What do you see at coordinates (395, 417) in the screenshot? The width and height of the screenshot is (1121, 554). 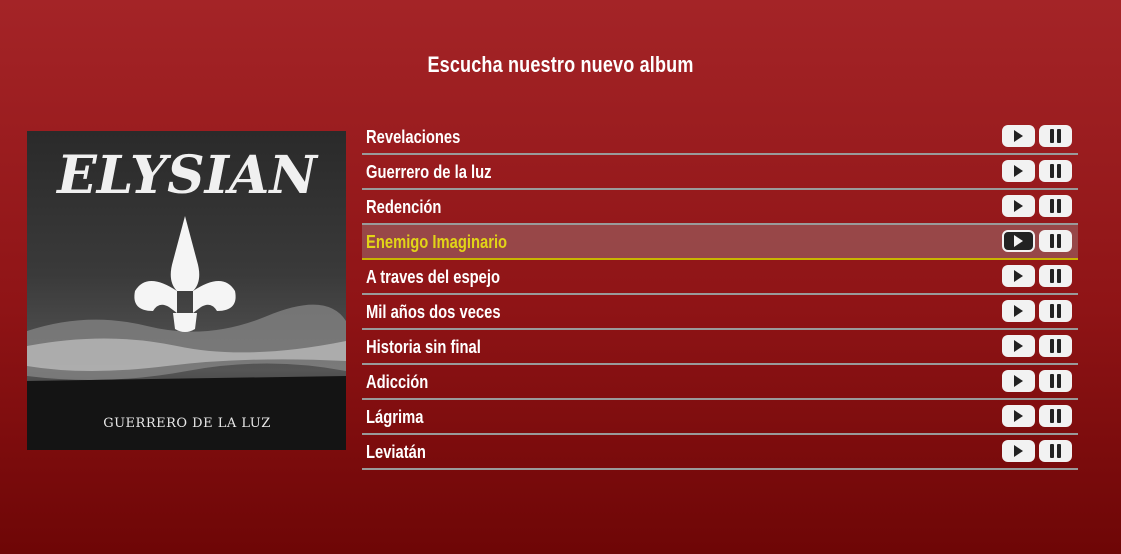 I see `track-name: Lágrima` at bounding box center [395, 417].